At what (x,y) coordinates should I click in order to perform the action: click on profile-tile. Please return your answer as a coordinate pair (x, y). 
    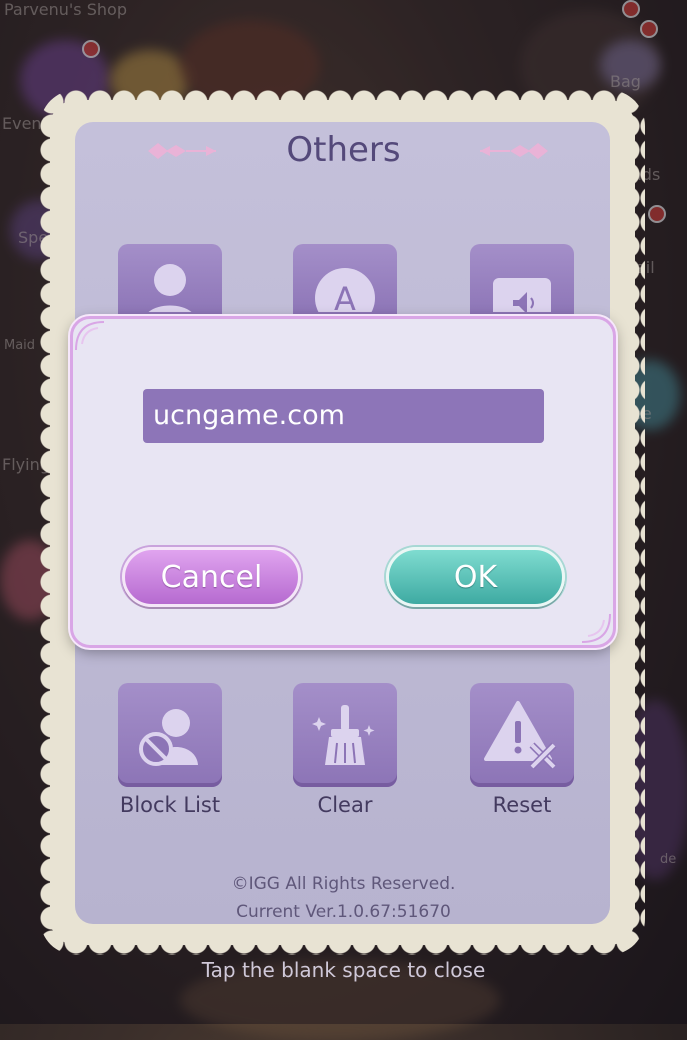
    Looking at the image, I should click on (170, 281).